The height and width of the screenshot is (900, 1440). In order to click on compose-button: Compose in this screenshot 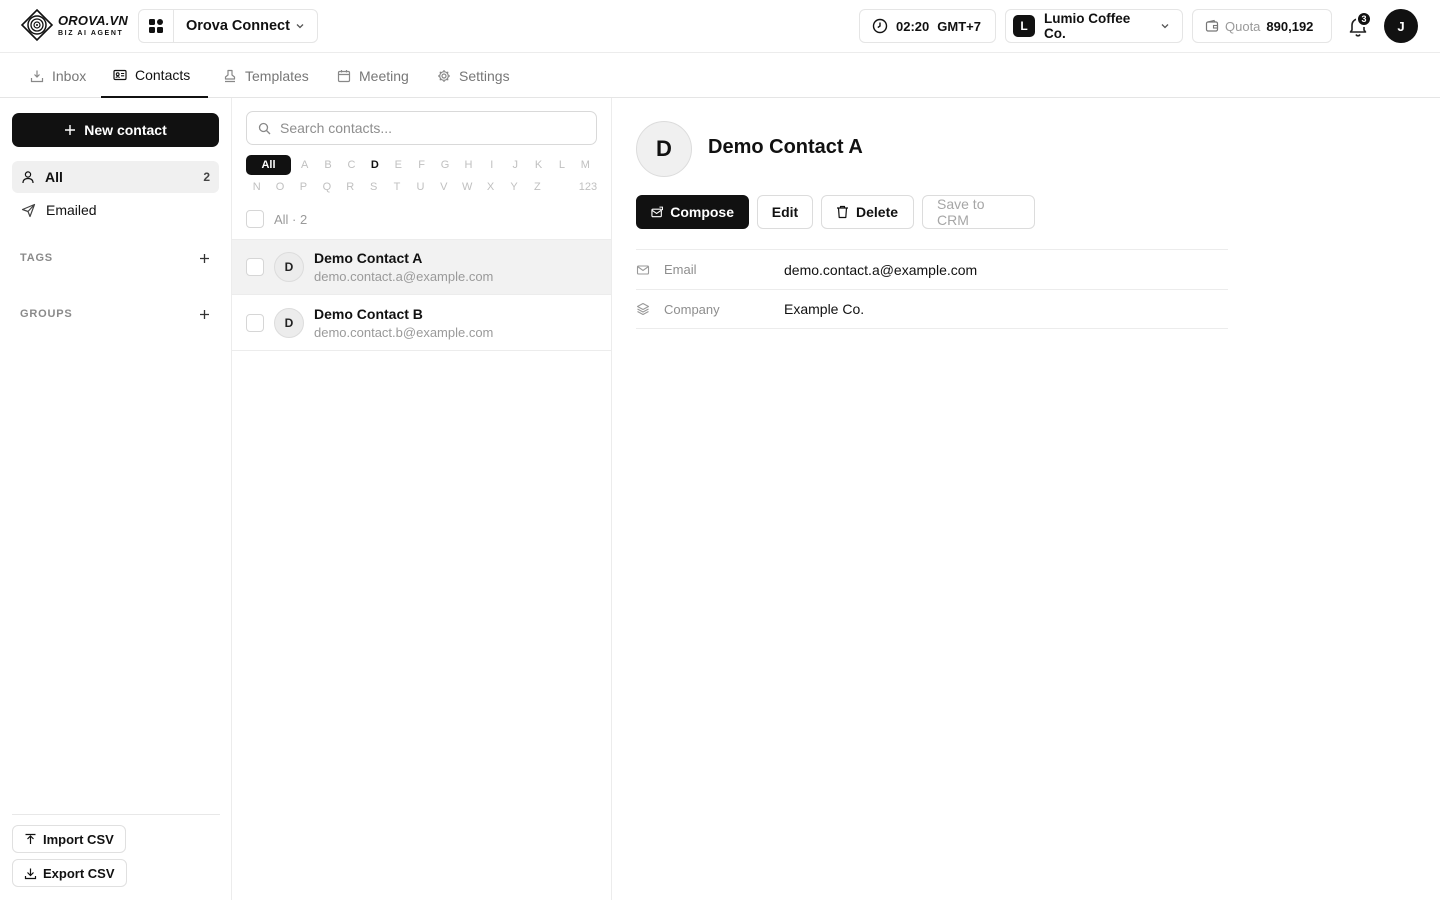, I will do `click(692, 212)`.